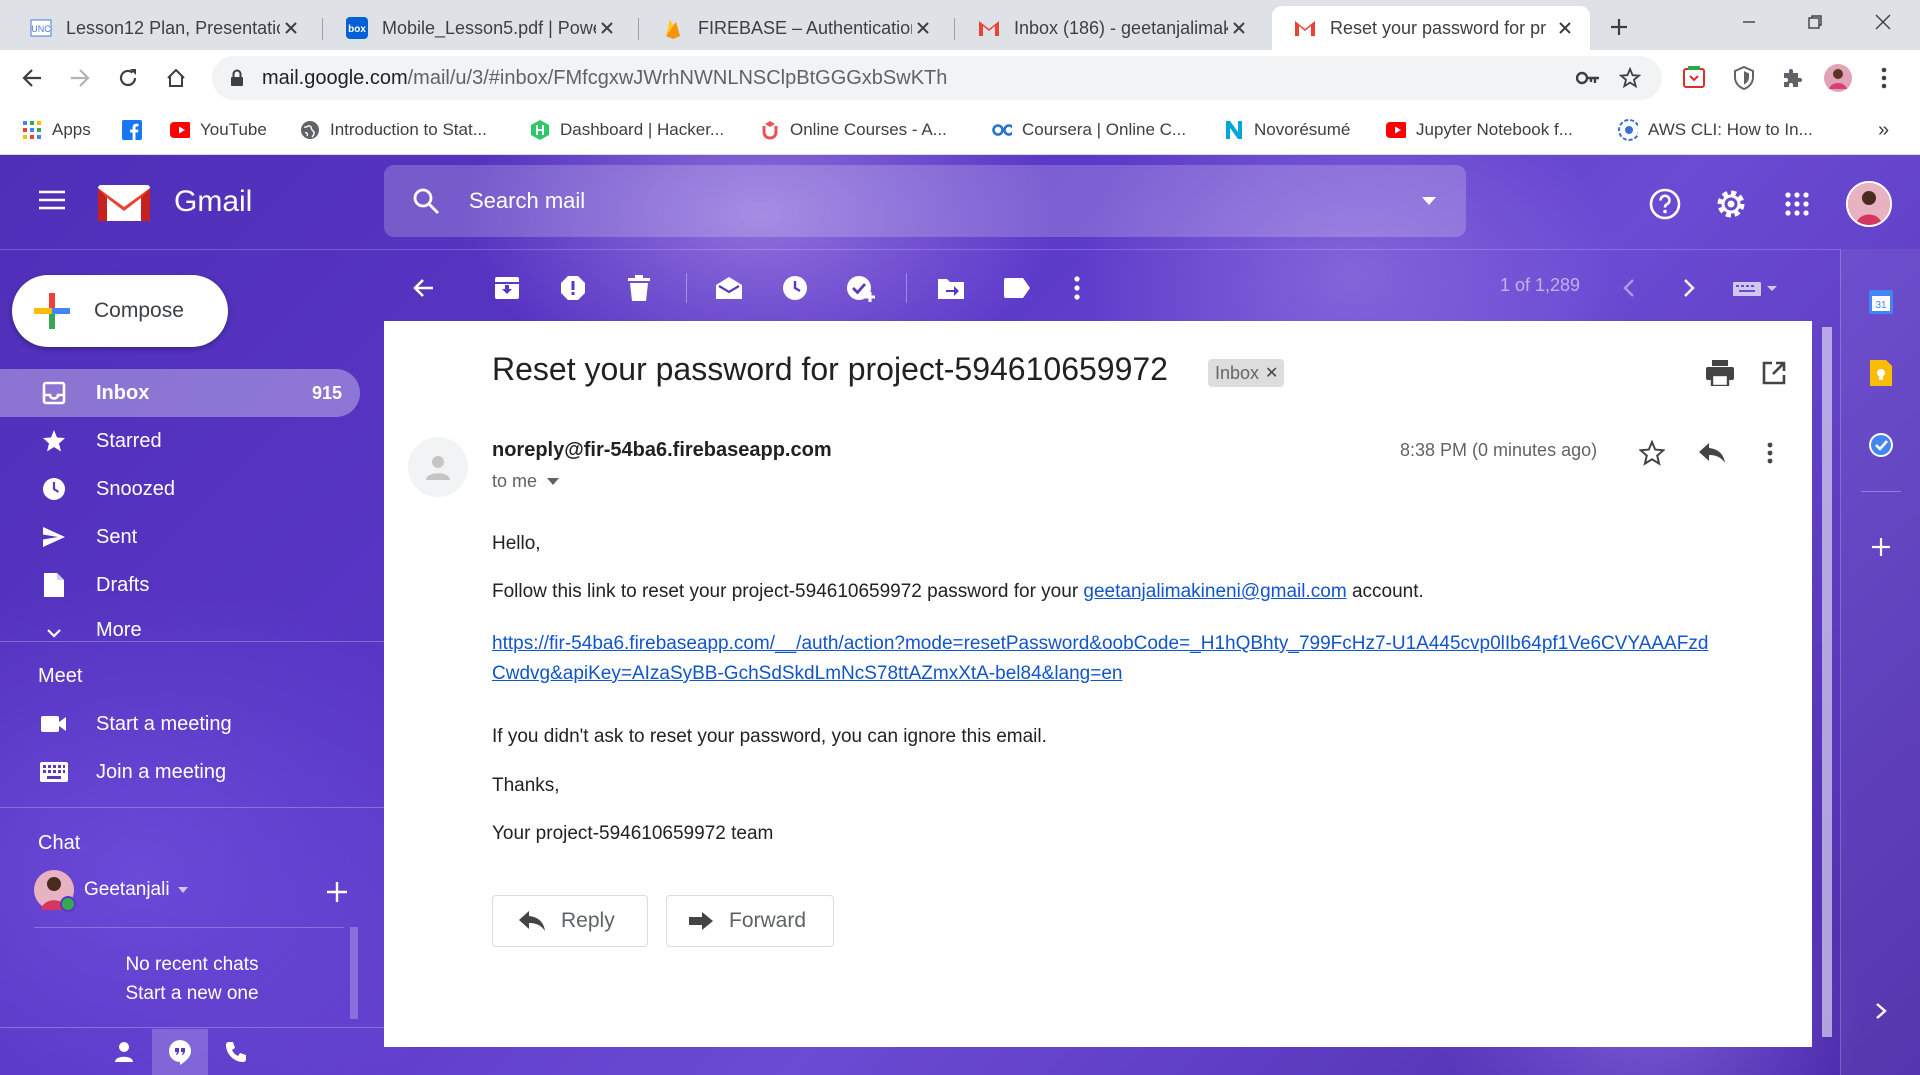  I want to click on calendar-icon: 31, so click(1881, 301).